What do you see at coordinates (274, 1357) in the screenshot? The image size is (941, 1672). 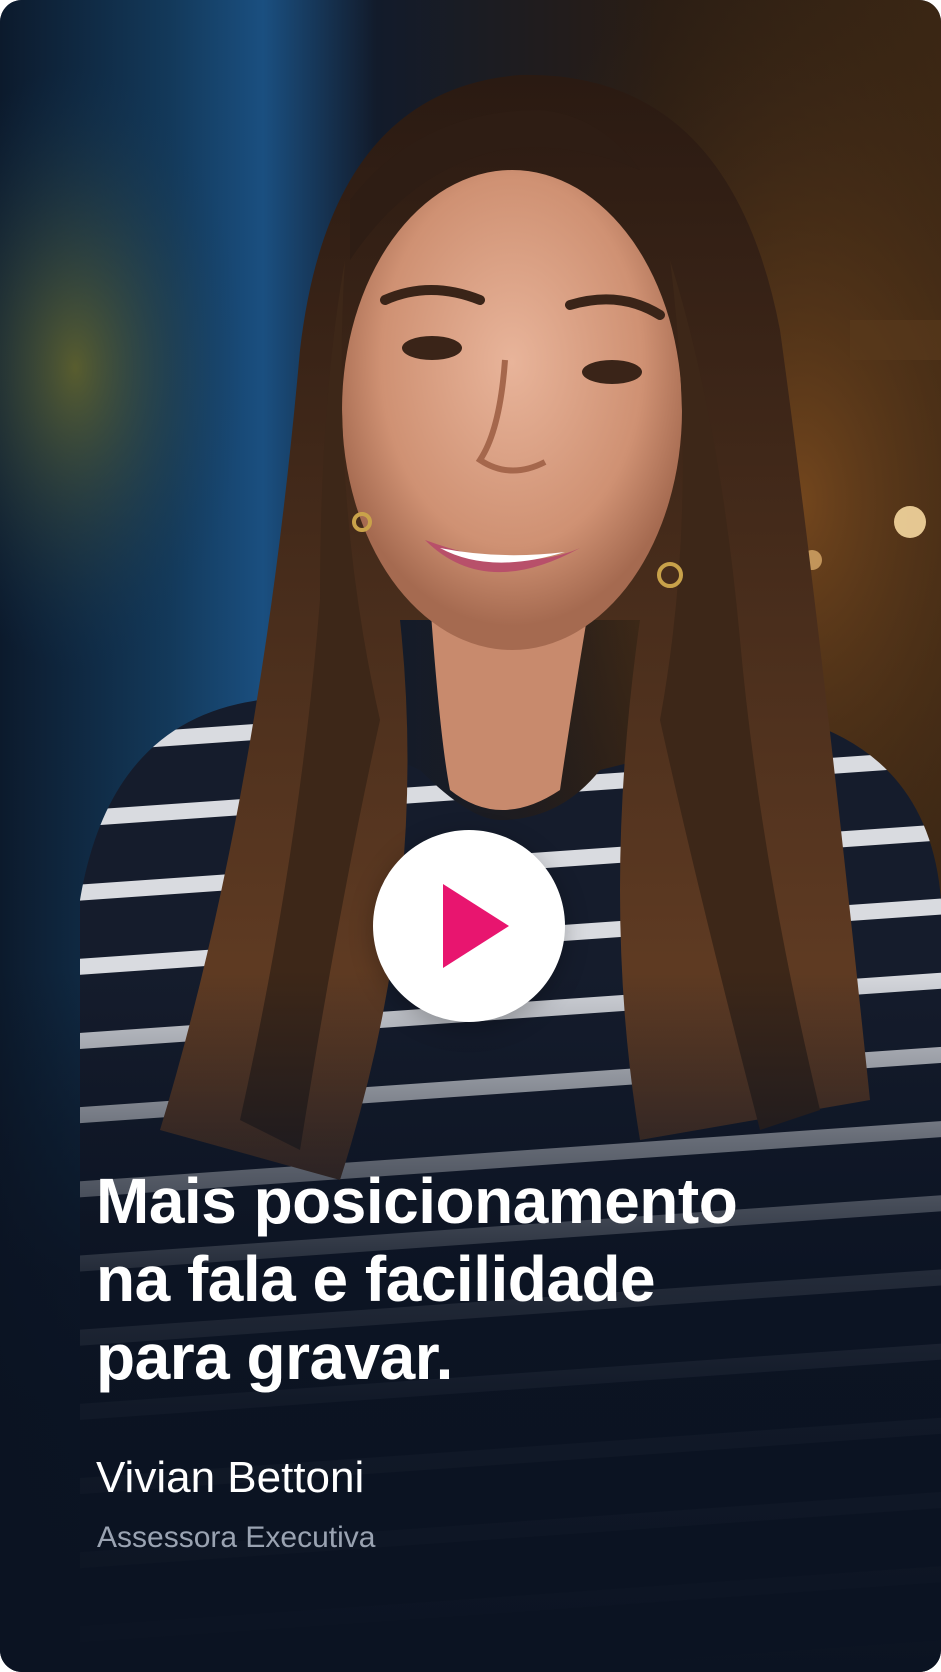 I see `quote-line: para gravar.` at bounding box center [274, 1357].